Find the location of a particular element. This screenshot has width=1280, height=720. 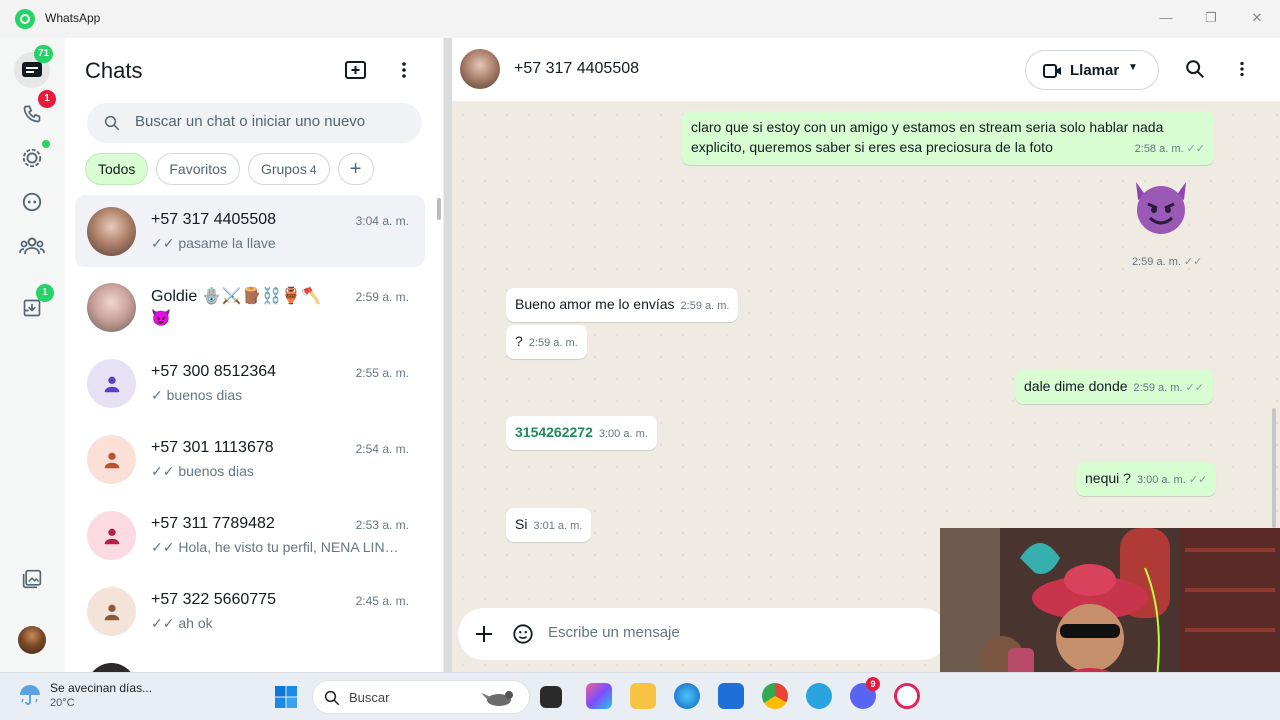

chats-nav-button: 71 is located at coordinates (34, 66).